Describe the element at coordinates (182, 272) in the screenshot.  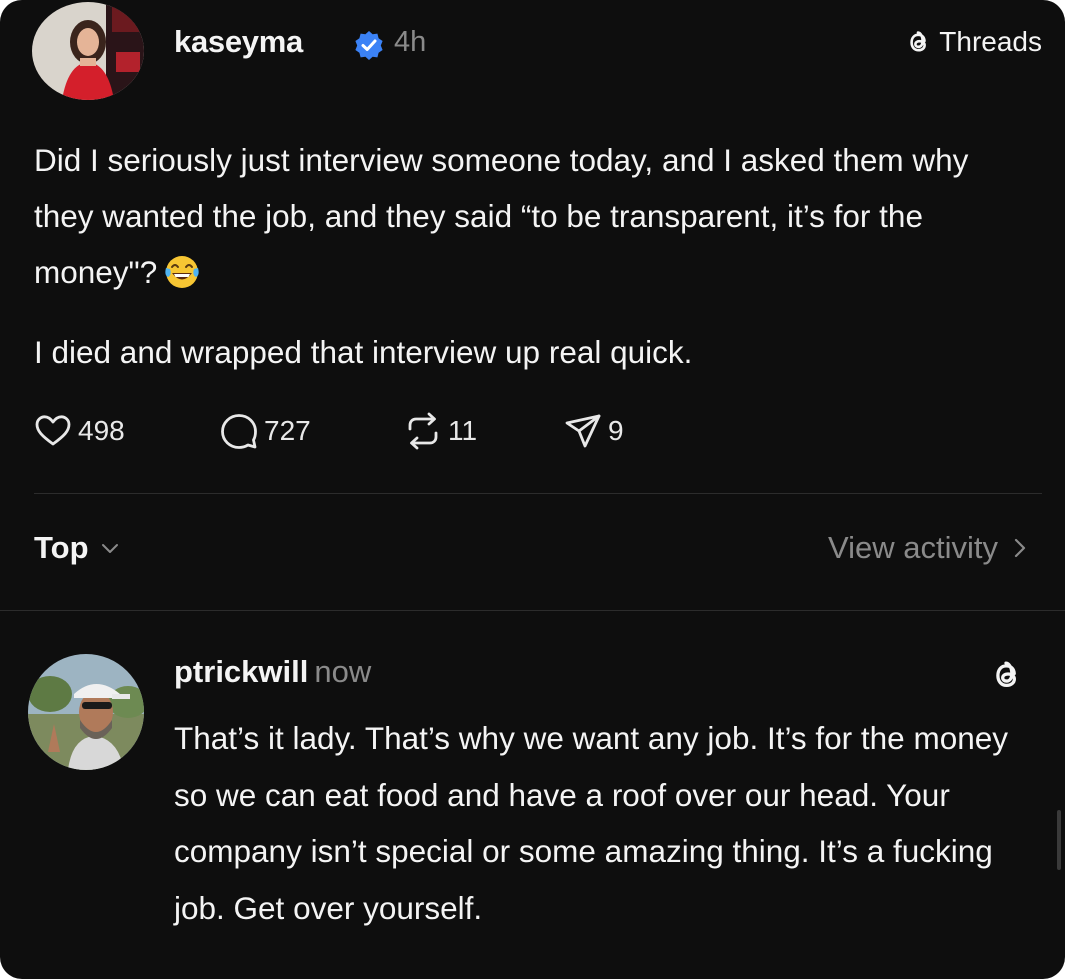
I see `tears-of-joy-emoji-icon` at that location.